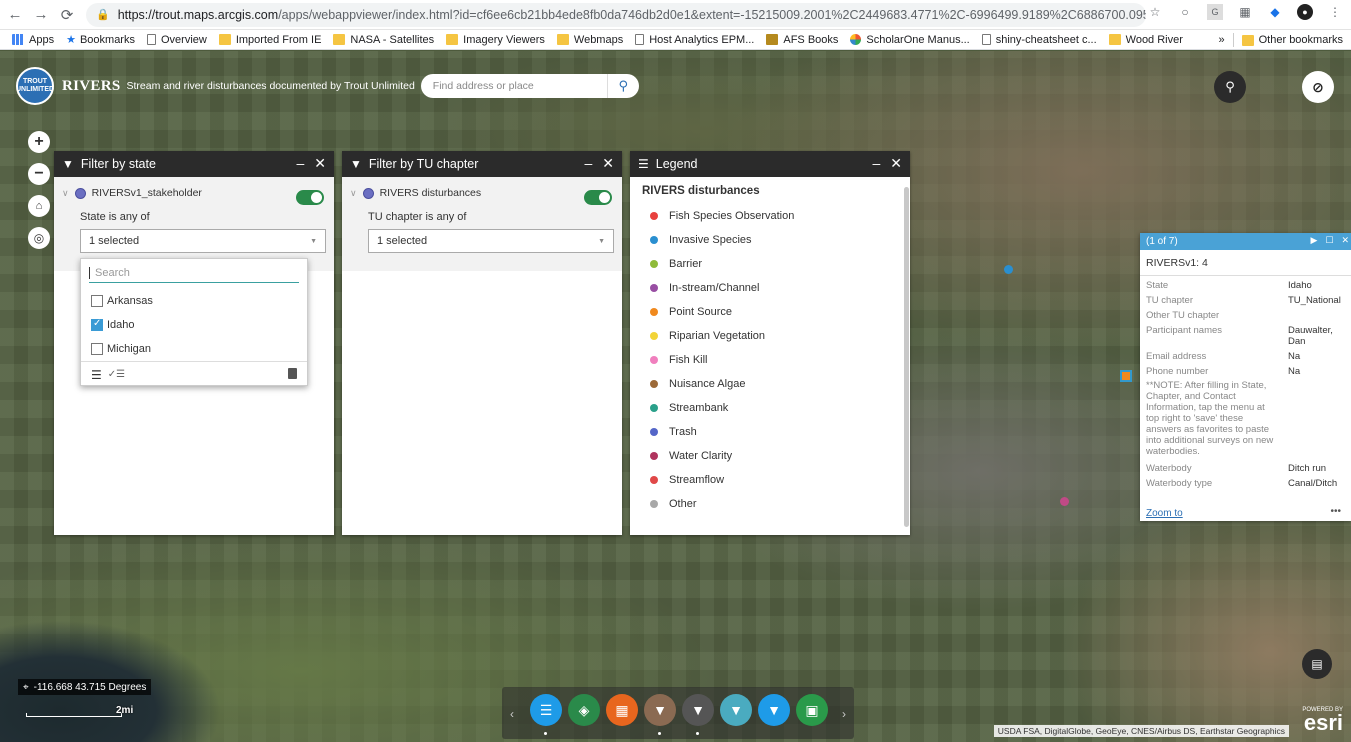  What do you see at coordinates (39, 142) in the screenshot?
I see `zoom-in-button: +` at bounding box center [39, 142].